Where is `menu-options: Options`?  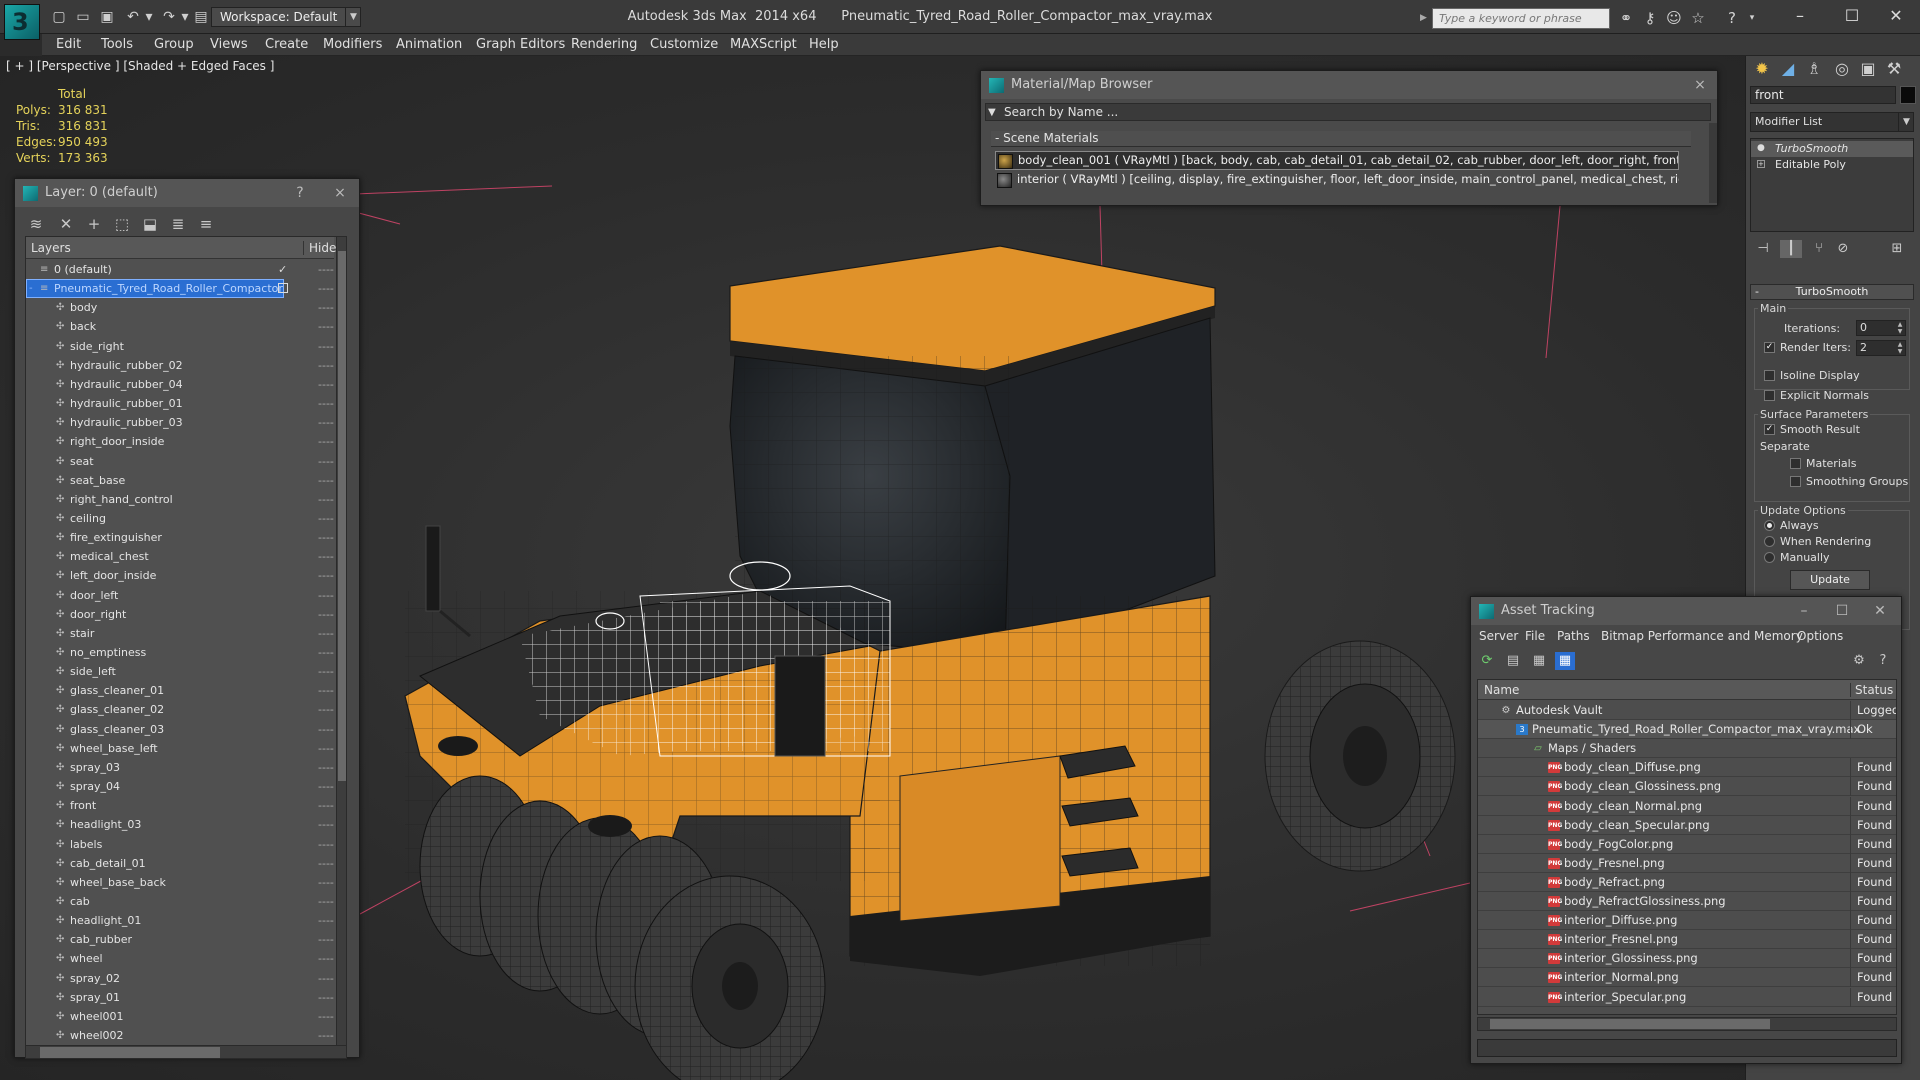
menu-options: Options is located at coordinates (1820, 636).